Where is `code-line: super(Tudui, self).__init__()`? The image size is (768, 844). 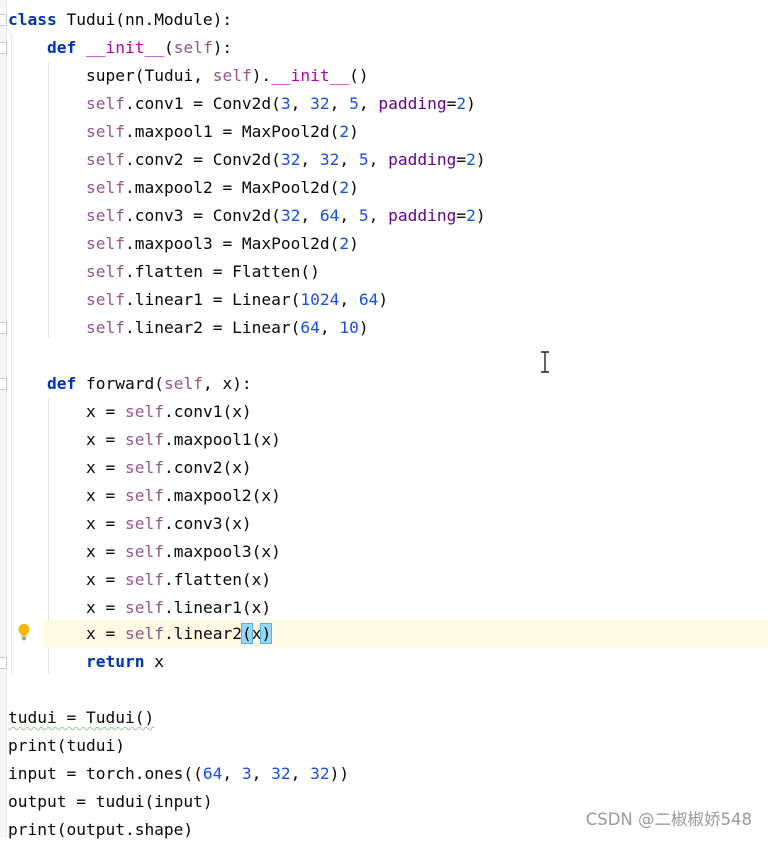
code-line: super(Tudui, self).__init__() is located at coordinates (227, 76).